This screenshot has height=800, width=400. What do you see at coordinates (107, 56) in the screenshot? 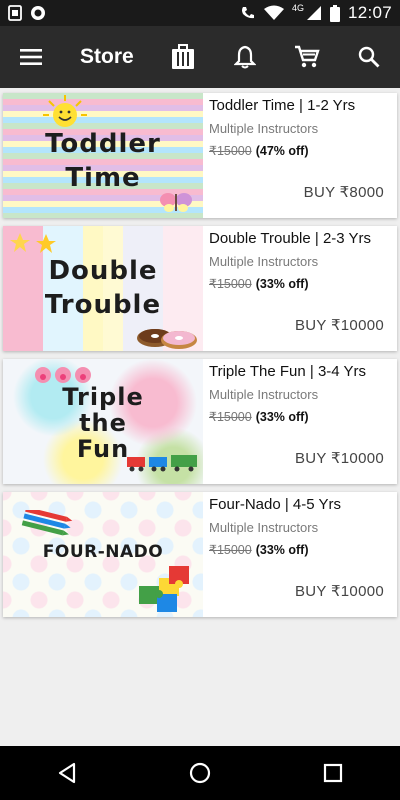
I see `page-title: Store` at bounding box center [107, 56].